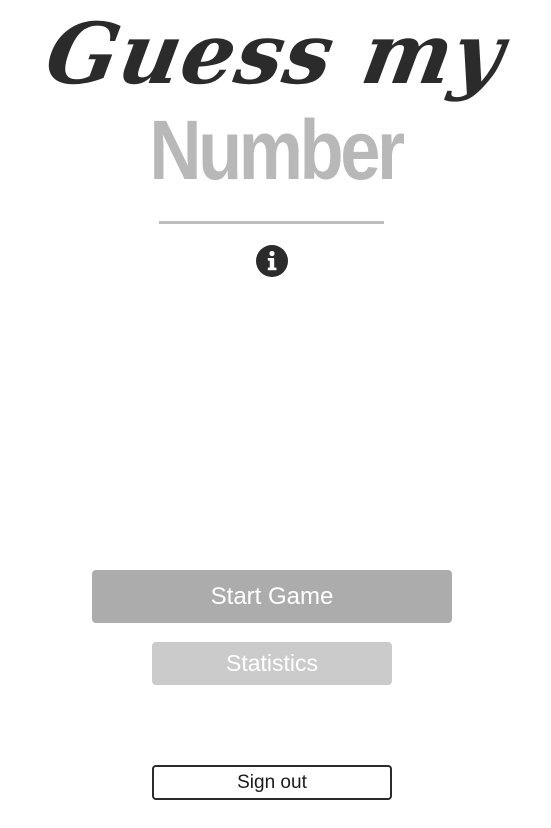 This screenshot has width=551, height=828. Describe the element at coordinates (272, 596) in the screenshot. I see `start-game-button: Start Game` at that location.